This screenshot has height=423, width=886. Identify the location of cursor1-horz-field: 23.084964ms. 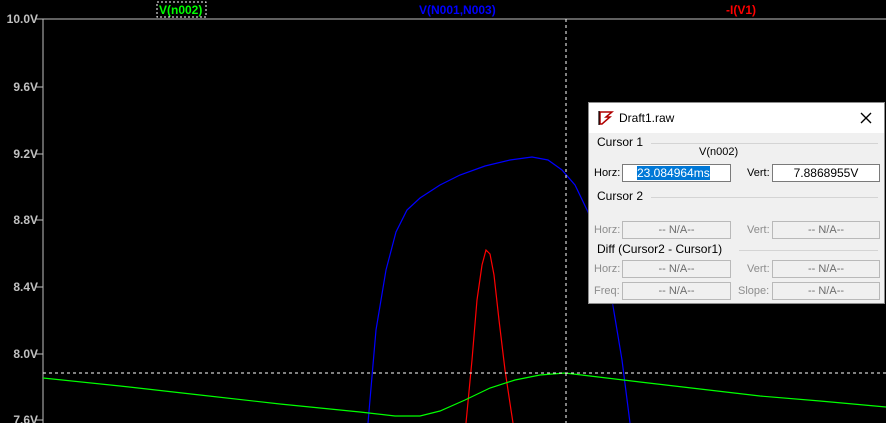
(676, 173).